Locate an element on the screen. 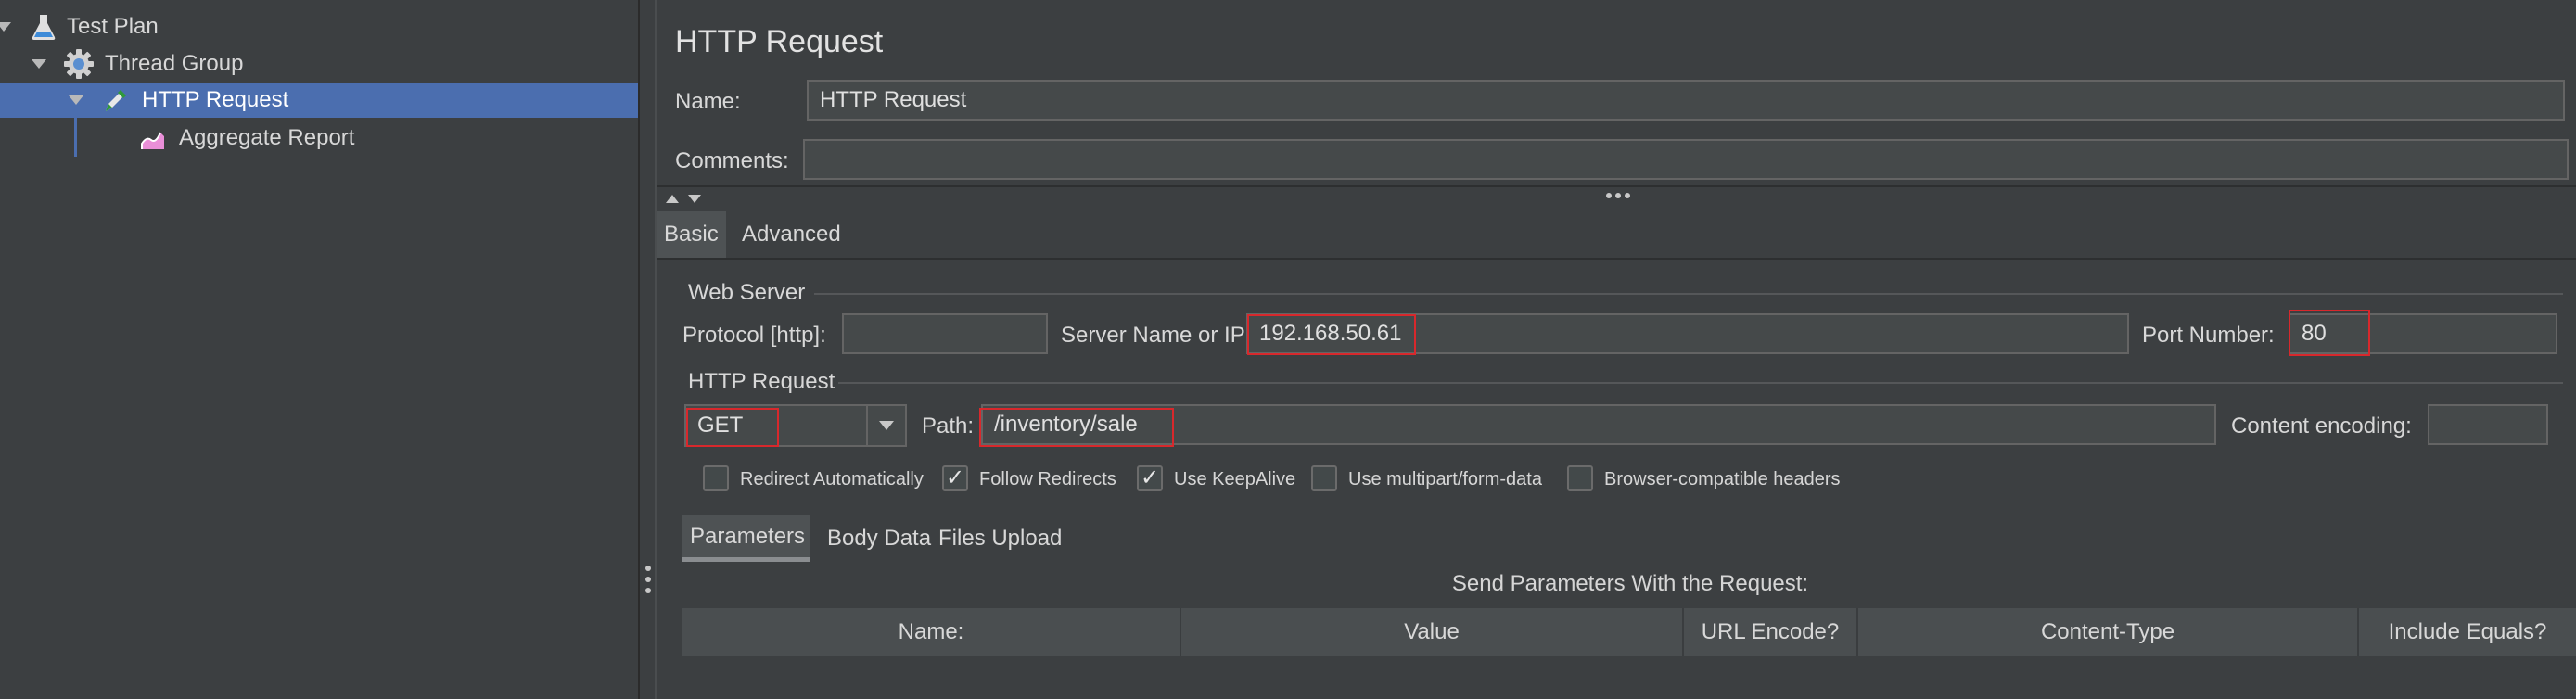 This screenshot has height=699, width=2576. follow-redirects-checkbox: ✓ is located at coordinates (955, 478).